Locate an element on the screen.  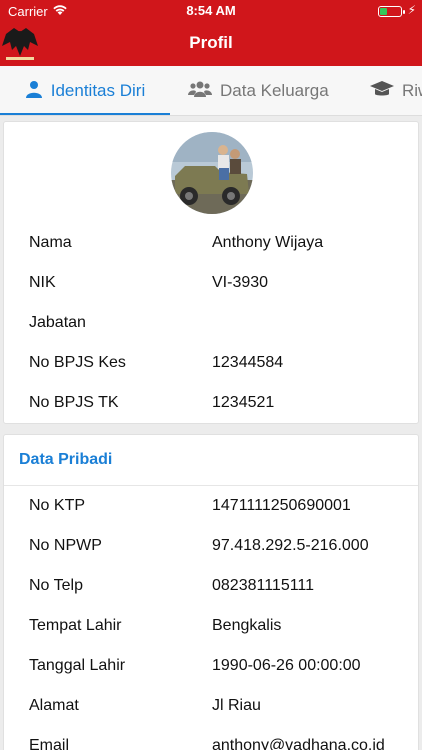
info-row: Nama Anthony Wijaya is located at coordinates (218, 244).